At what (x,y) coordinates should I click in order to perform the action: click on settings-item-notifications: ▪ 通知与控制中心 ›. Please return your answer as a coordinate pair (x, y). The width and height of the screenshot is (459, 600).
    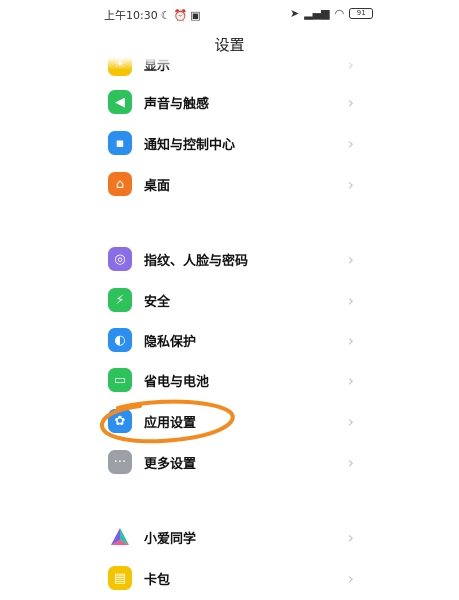
    Looking at the image, I should click on (231, 143).